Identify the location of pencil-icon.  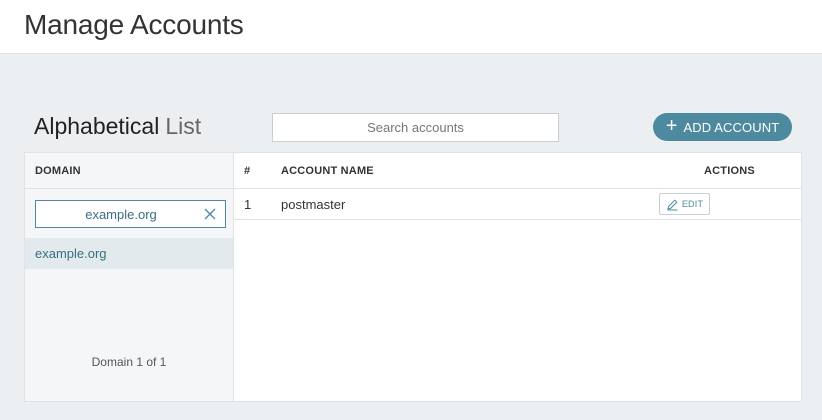
(672, 204).